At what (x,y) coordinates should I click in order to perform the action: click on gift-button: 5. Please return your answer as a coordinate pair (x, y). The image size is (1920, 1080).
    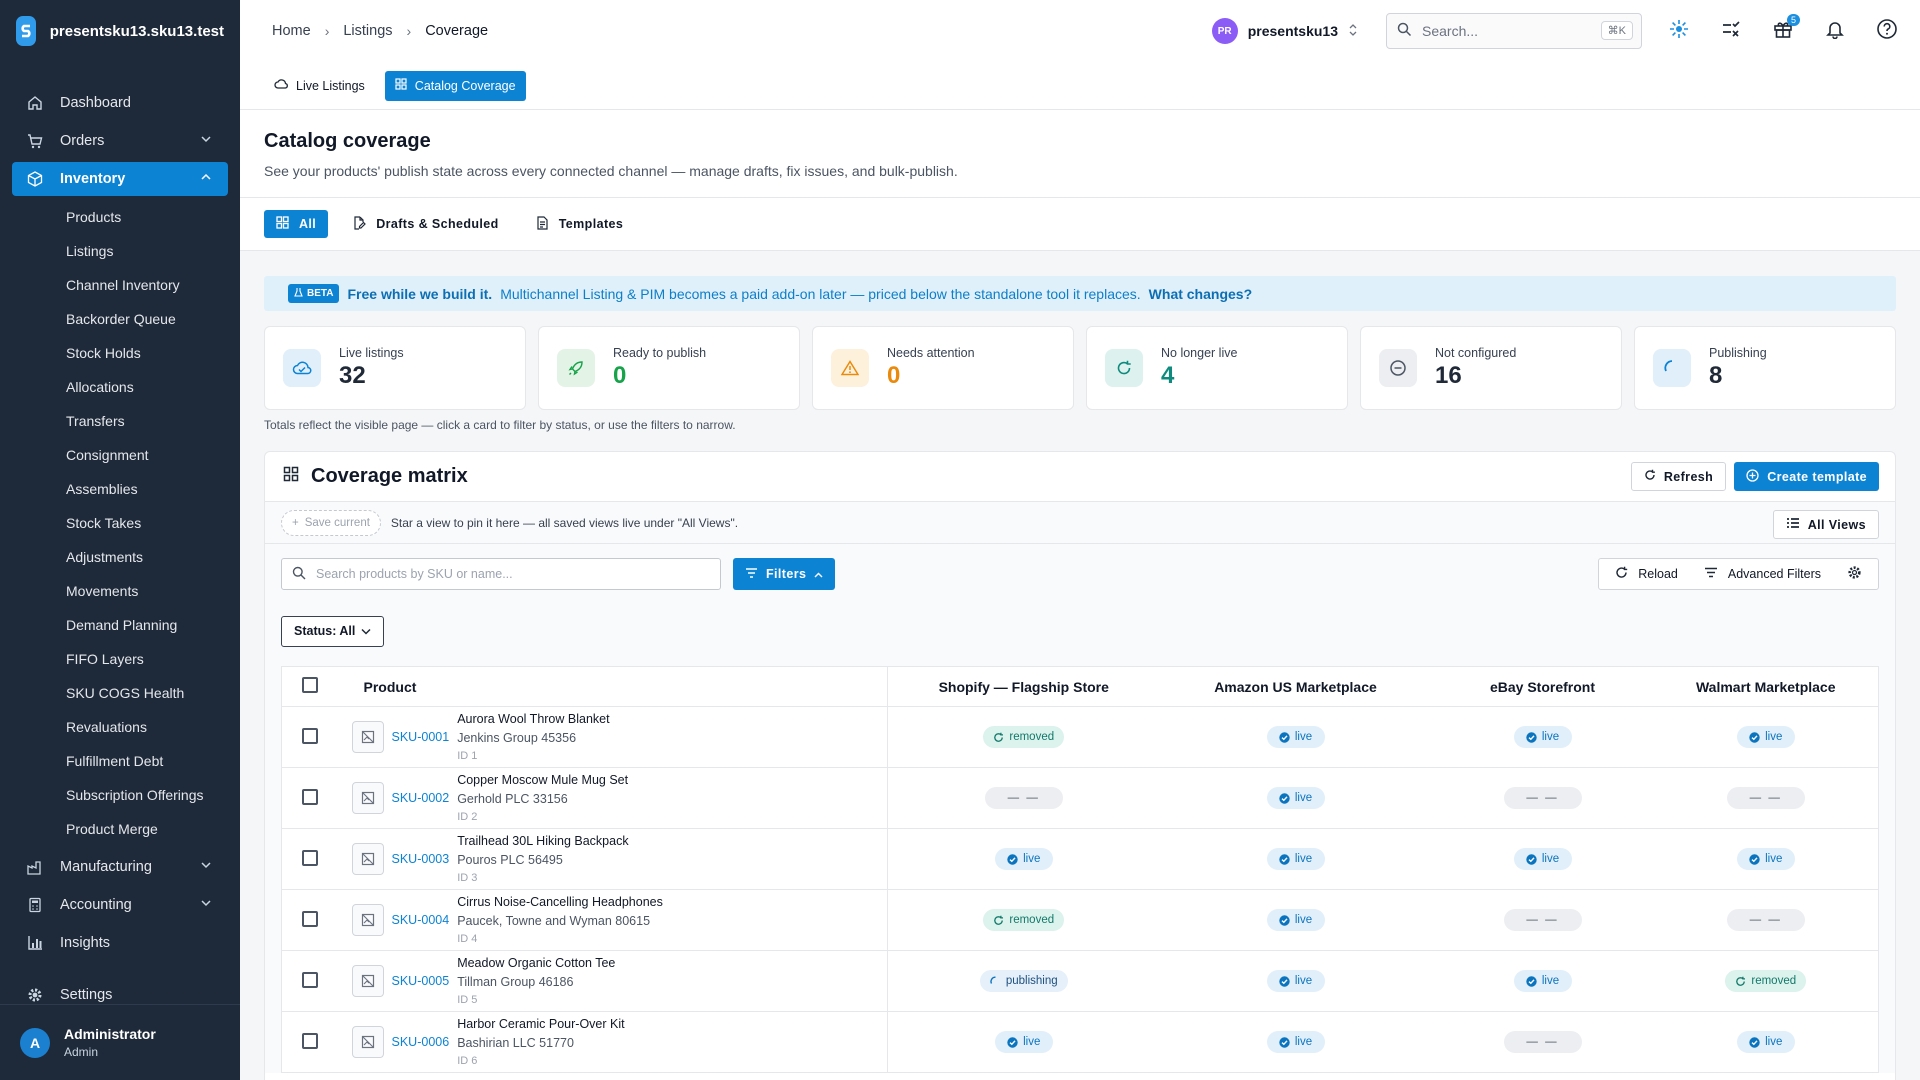
    Looking at the image, I should click on (1784, 30).